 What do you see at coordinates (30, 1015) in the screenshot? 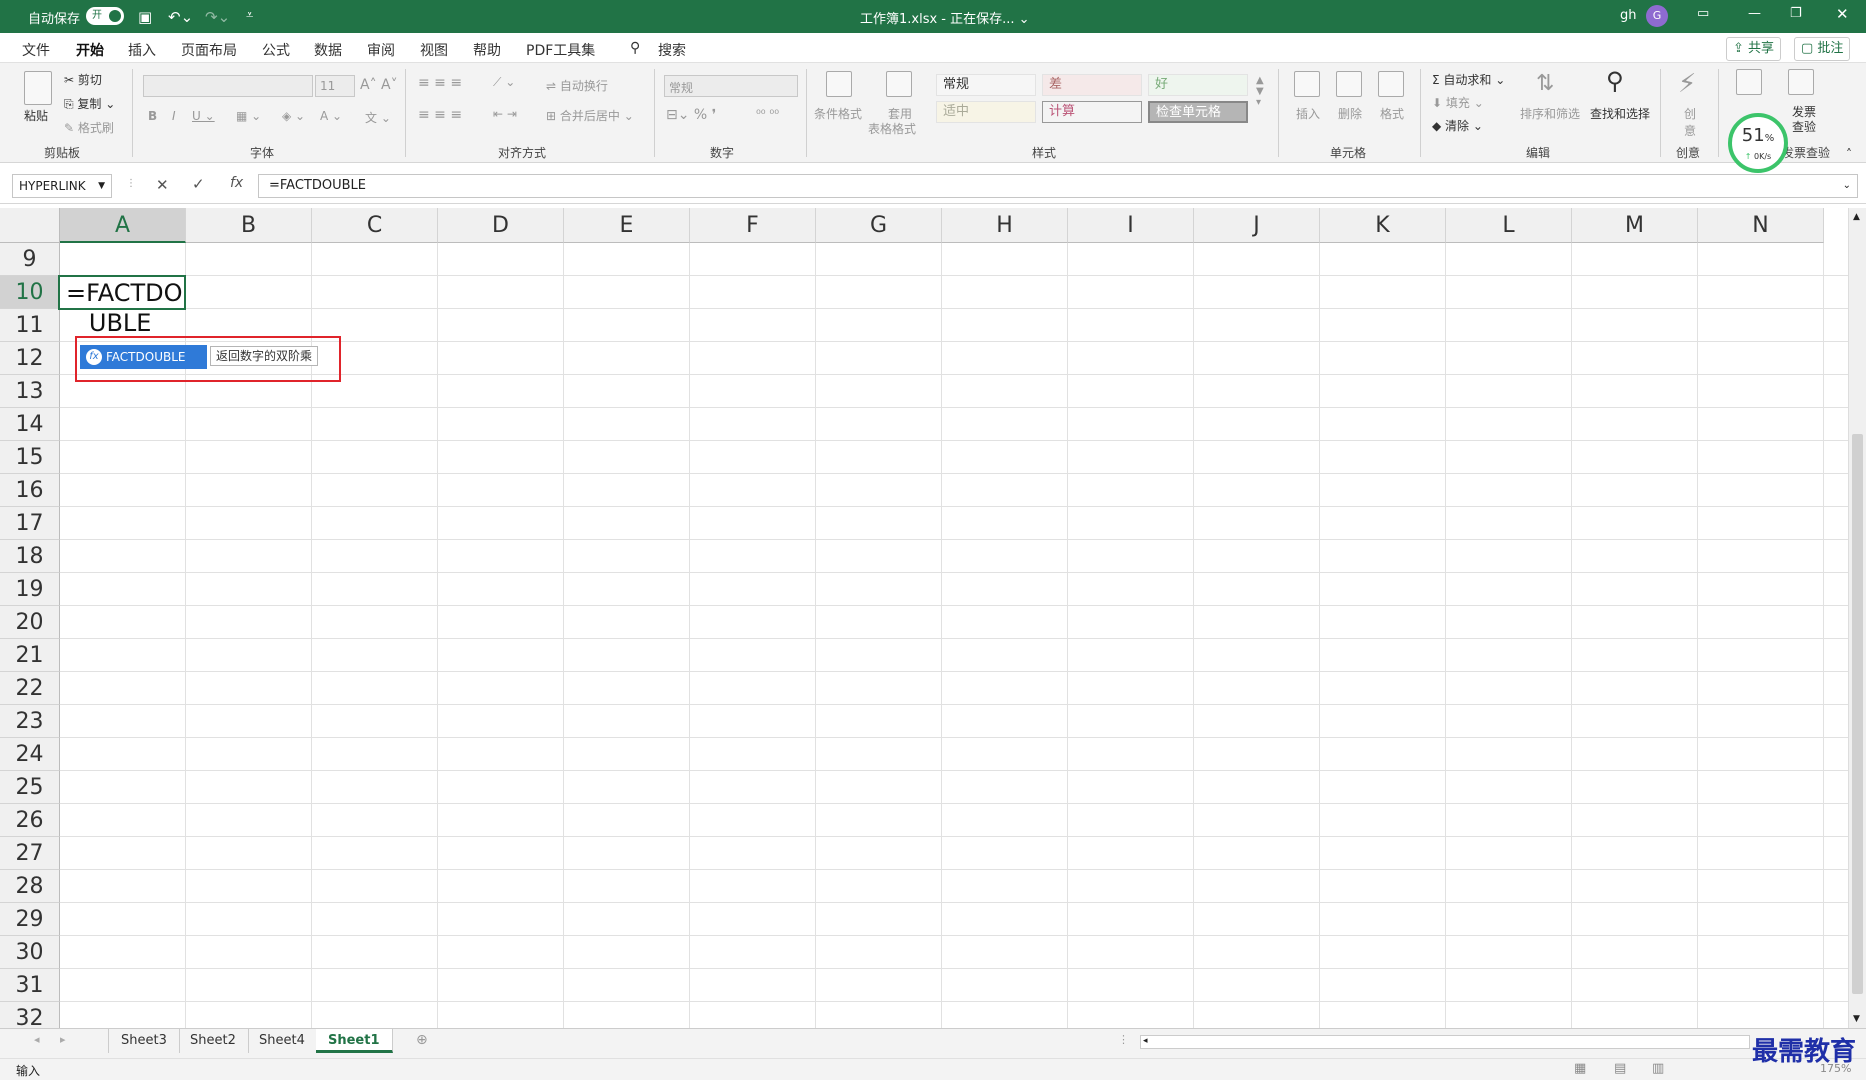
I see `row-header-32: 32` at bounding box center [30, 1015].